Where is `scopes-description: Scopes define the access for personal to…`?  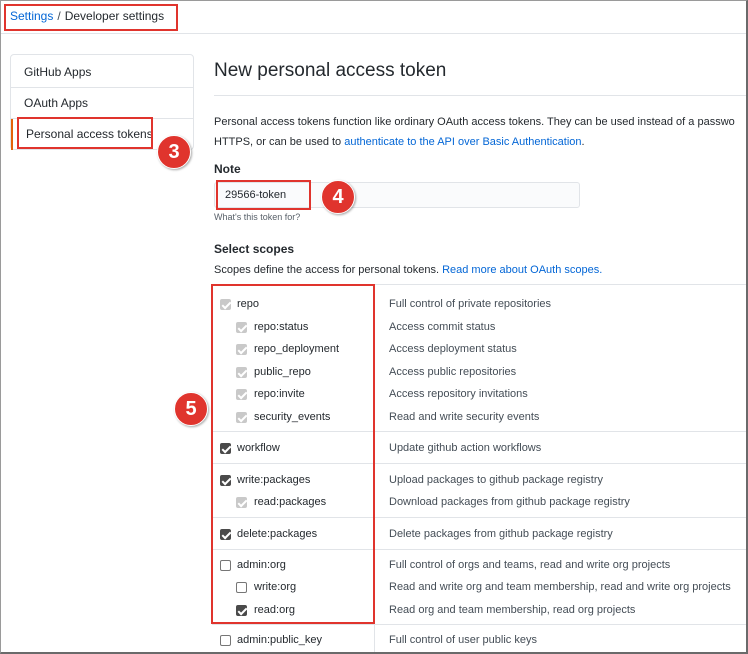
scopes-description: Scopes define the access for personal to… is located at coordinates (408, 270).